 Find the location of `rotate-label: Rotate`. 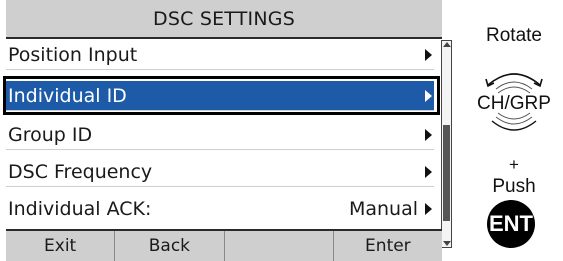

rotate-label: Rotate is located at coordinates (514, 35).